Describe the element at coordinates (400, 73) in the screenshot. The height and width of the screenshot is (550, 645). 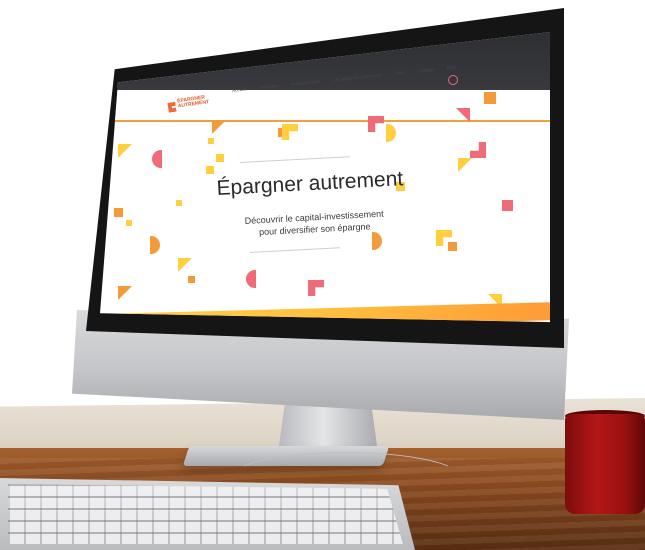
I see `nav-item-vous: Vous` at that location.